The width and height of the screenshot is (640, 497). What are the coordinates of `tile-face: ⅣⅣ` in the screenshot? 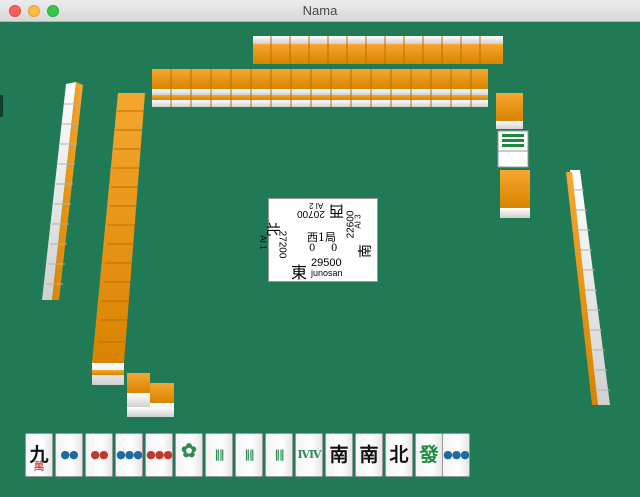 It's located at (309, 454).